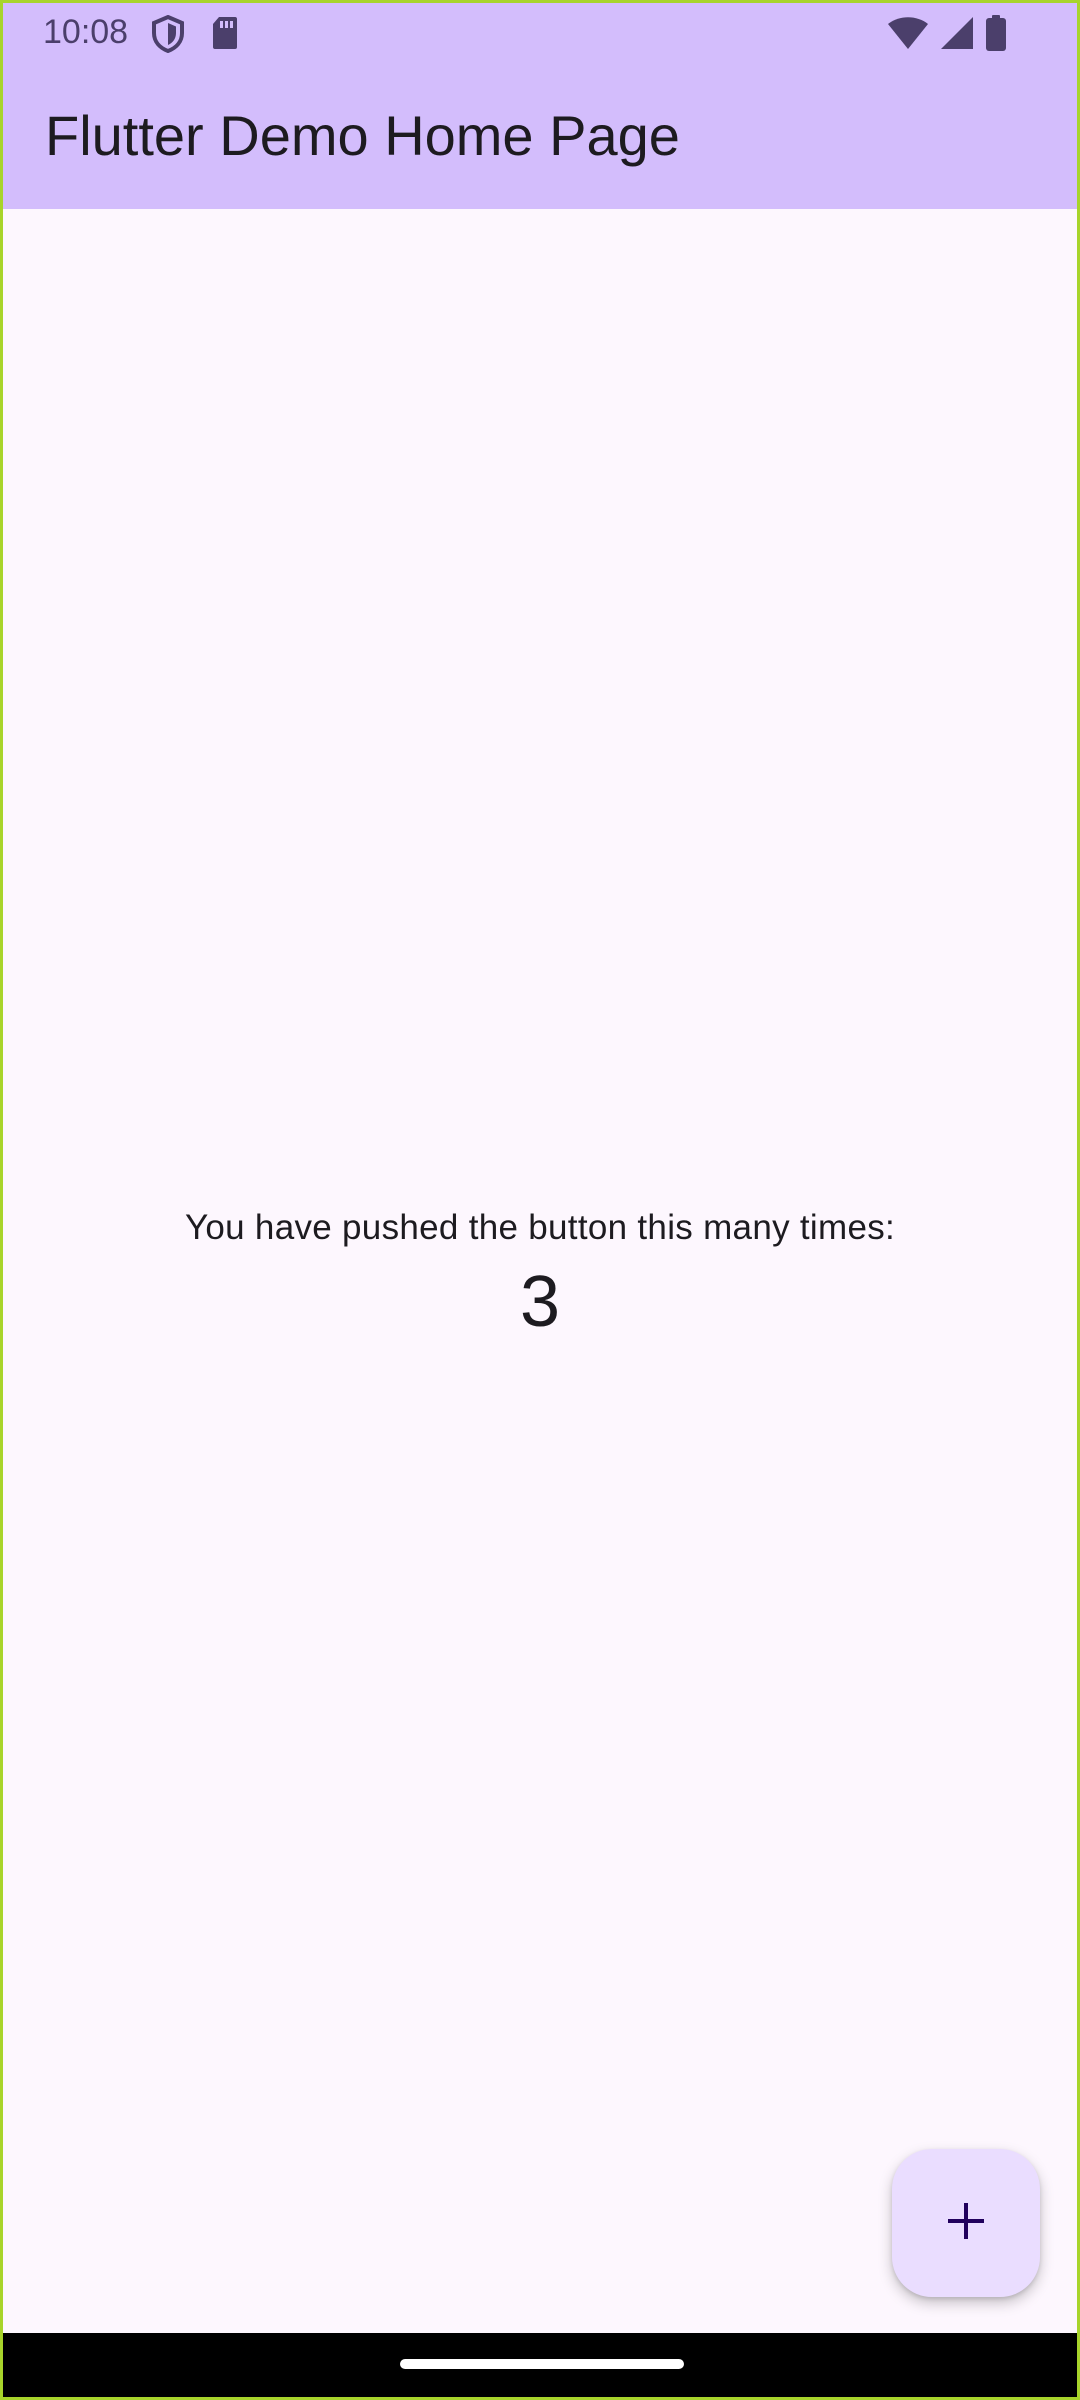  Describe the element at coordinates (86, 32) in the screenshot. I see `status-time: 10:08` at that location.